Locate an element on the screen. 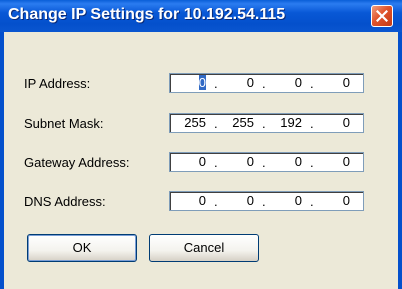 The image size is (402, 289). gateway-address-field: 0 . 0 . 0 . 0 is located at coordinates (266, 162).